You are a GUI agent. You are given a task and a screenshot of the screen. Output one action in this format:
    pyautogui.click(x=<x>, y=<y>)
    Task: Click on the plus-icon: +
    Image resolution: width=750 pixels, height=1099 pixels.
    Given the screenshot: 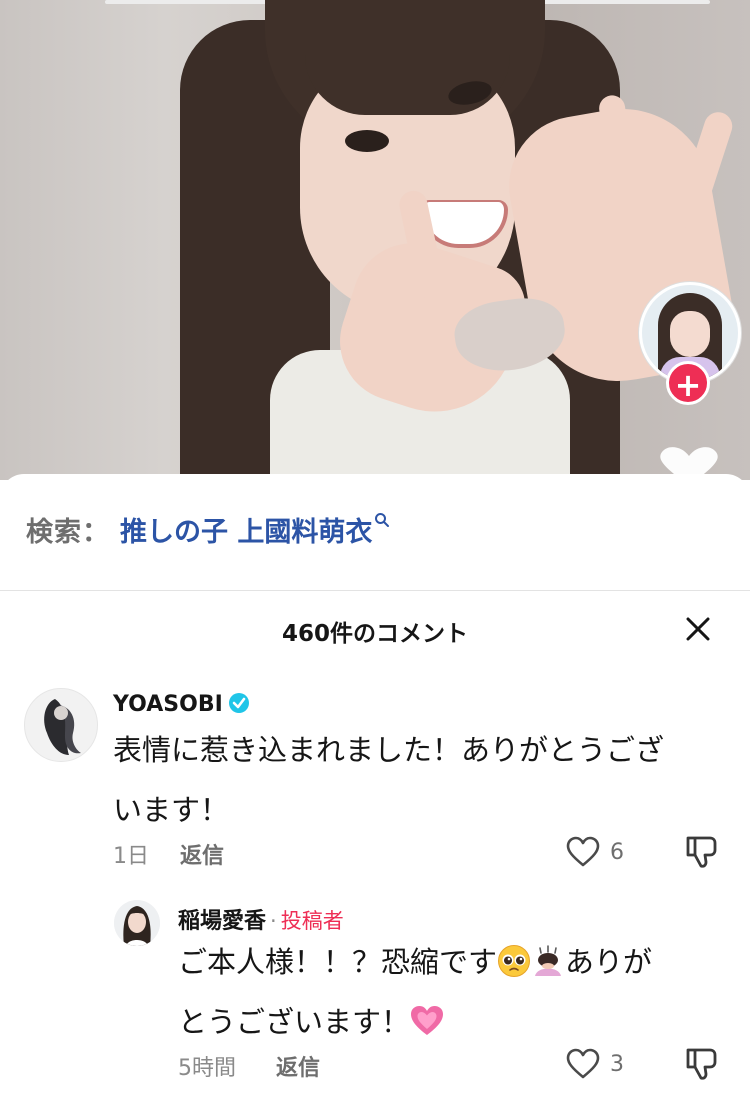 What is the action you would take?
    pyautogui.click(x=688, y=385)
    